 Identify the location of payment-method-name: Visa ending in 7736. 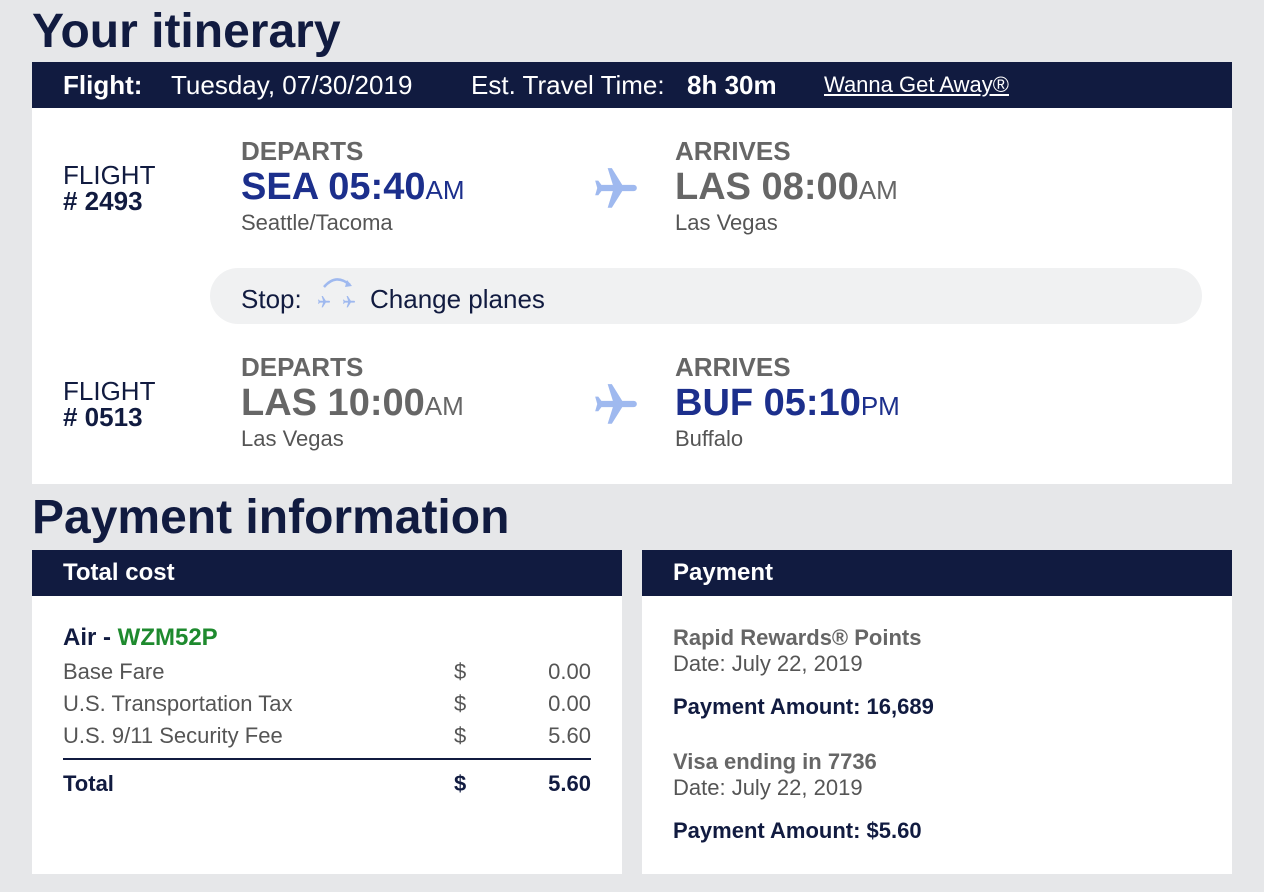
(775, 761).